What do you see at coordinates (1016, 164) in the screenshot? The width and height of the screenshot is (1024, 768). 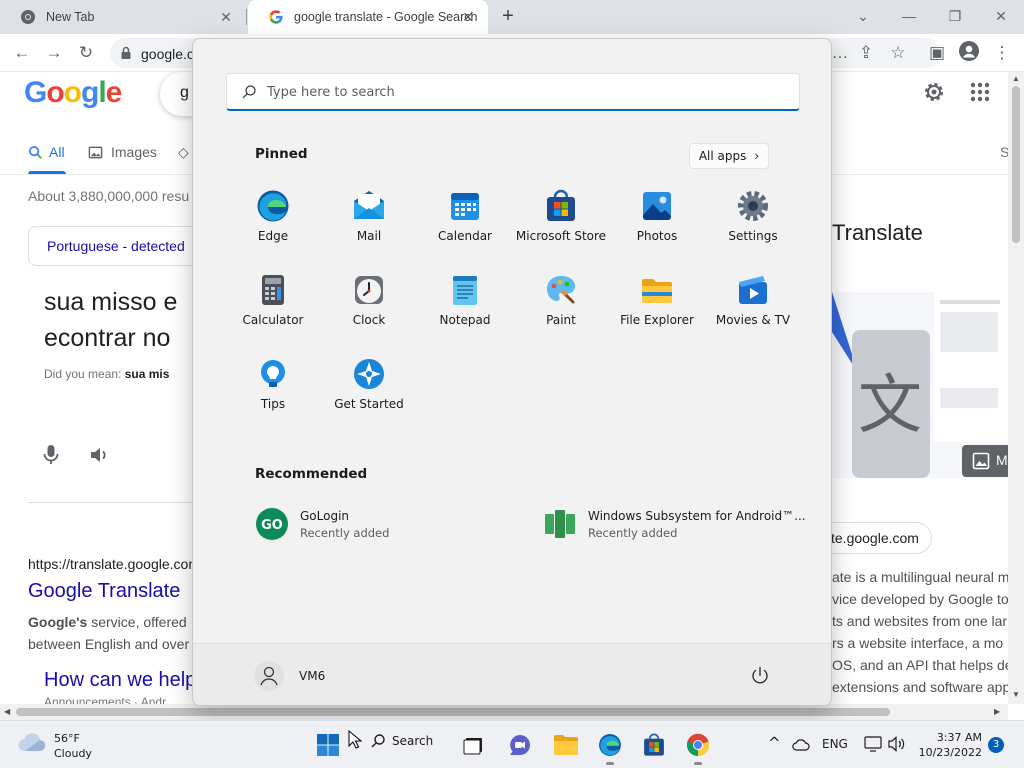 I see `vertical-scroll-thumb` at bounding box center [1016, 164].